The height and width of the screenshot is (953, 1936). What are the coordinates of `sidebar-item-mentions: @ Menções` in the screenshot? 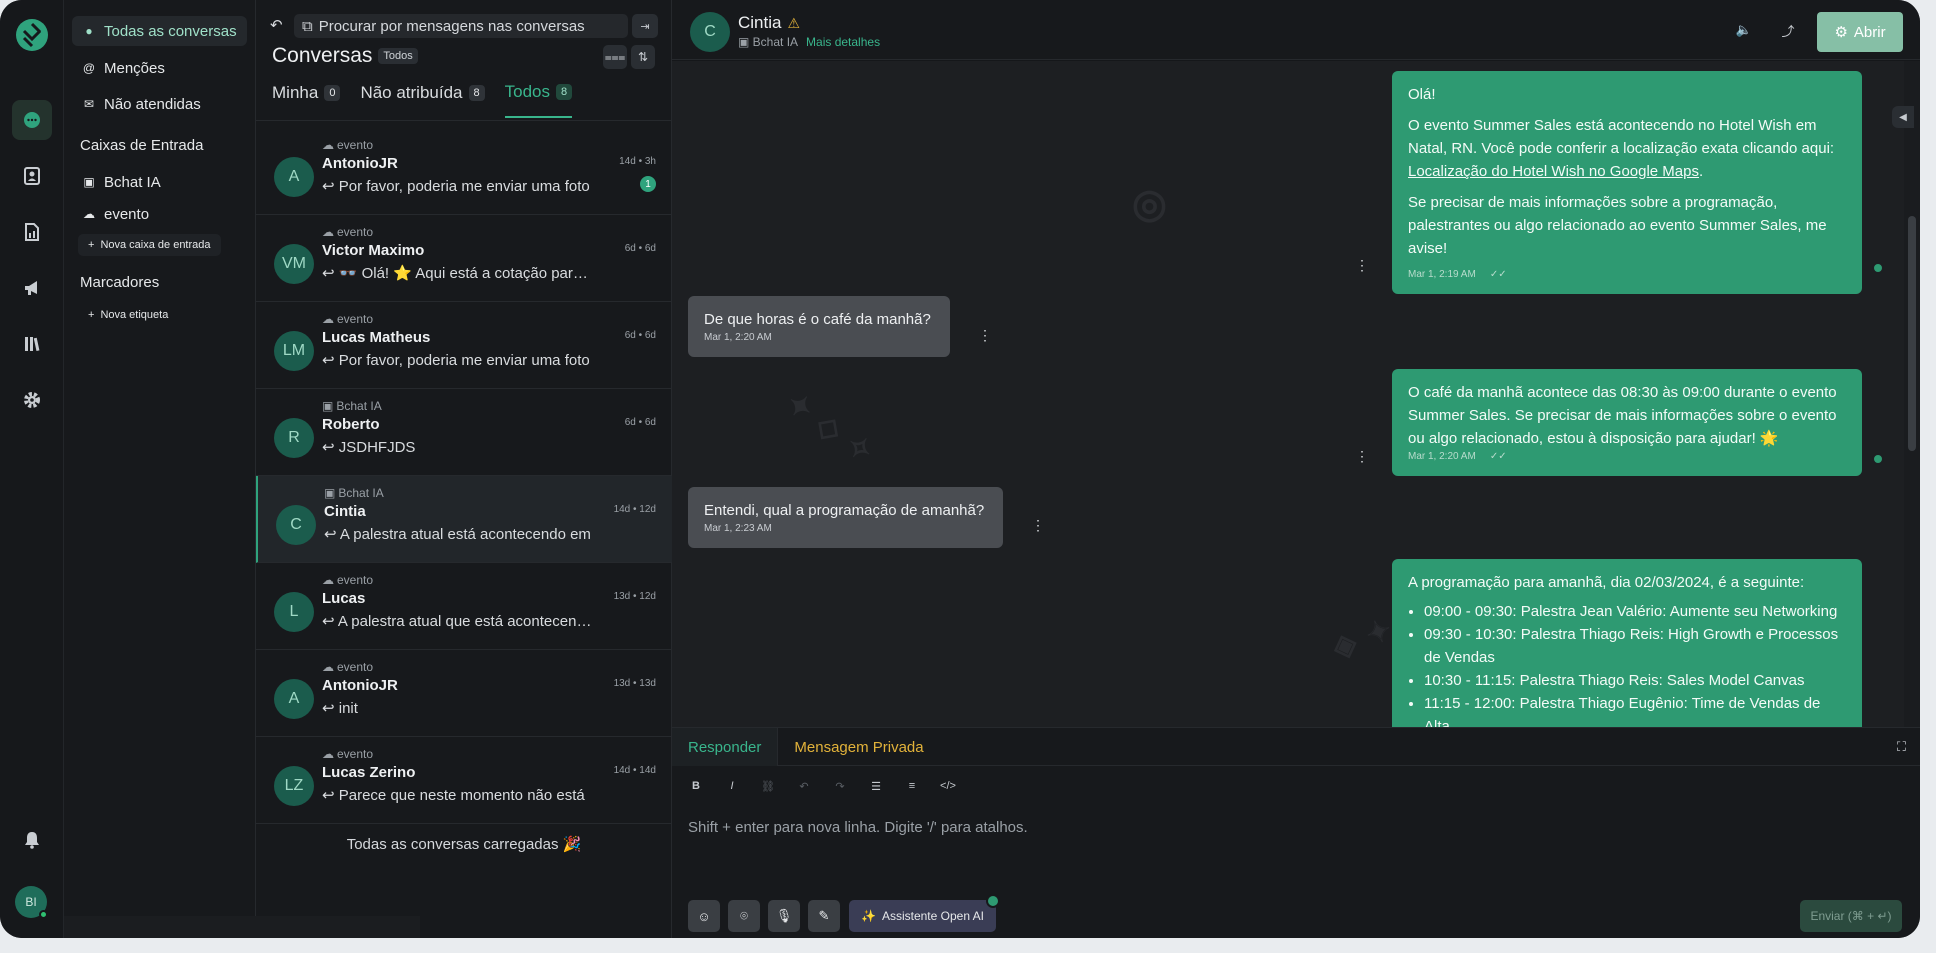 It's located at (159, 68).